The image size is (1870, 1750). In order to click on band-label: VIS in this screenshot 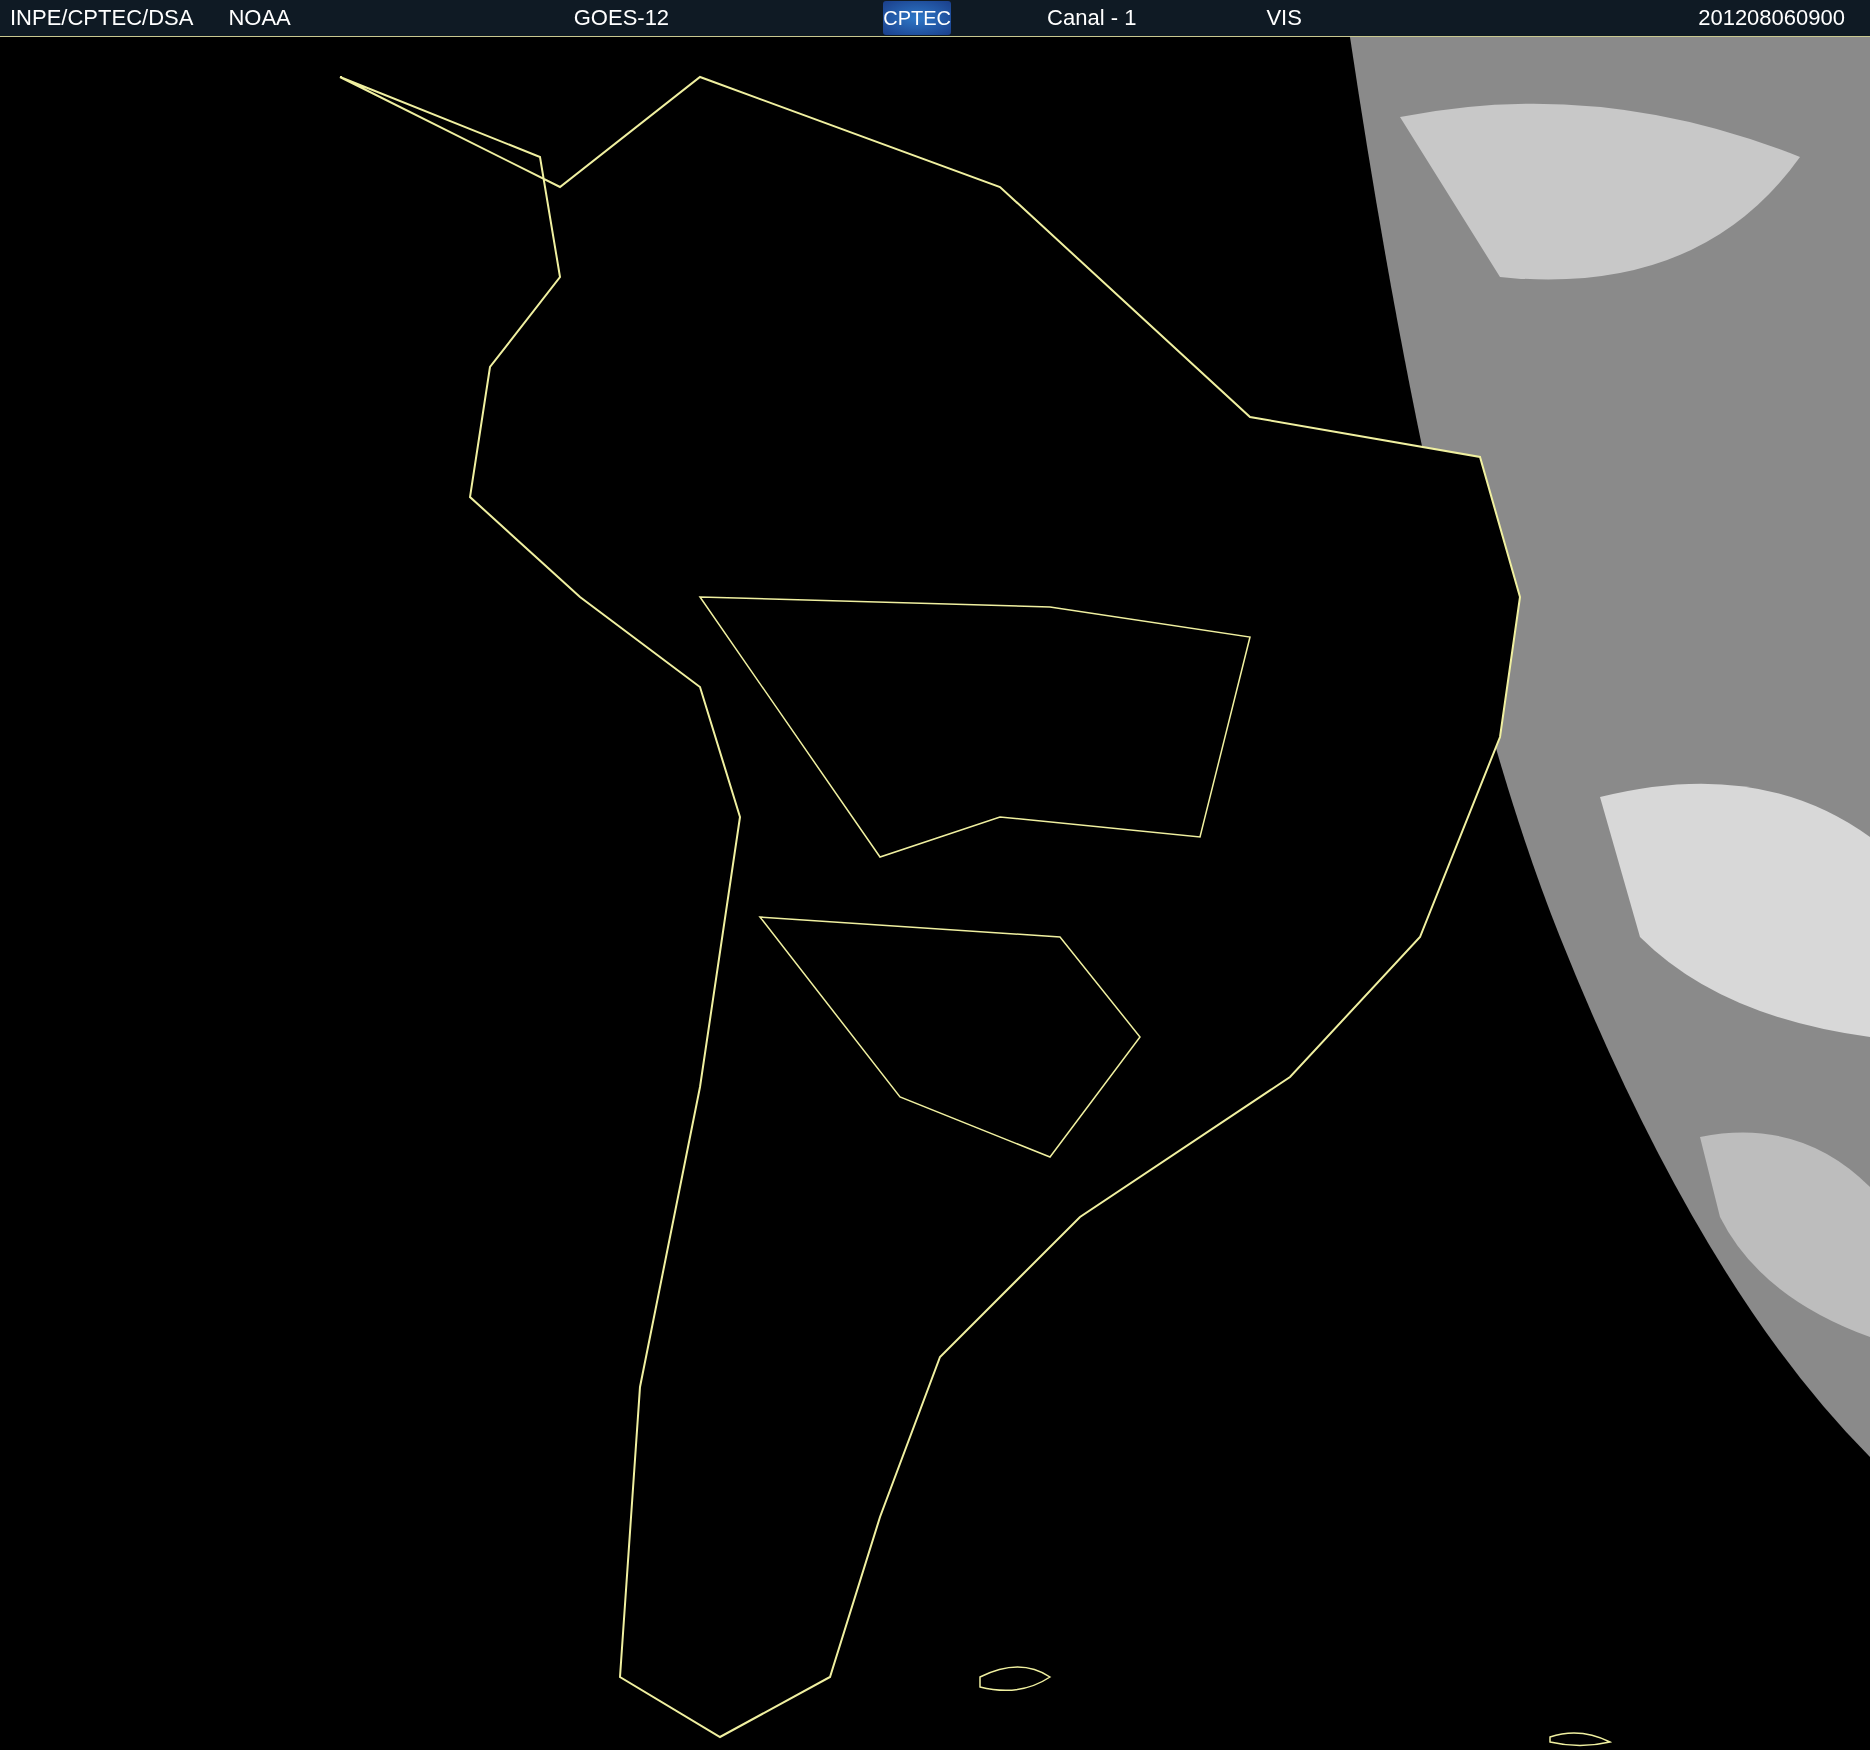, I will do `click(1284, 18)`.